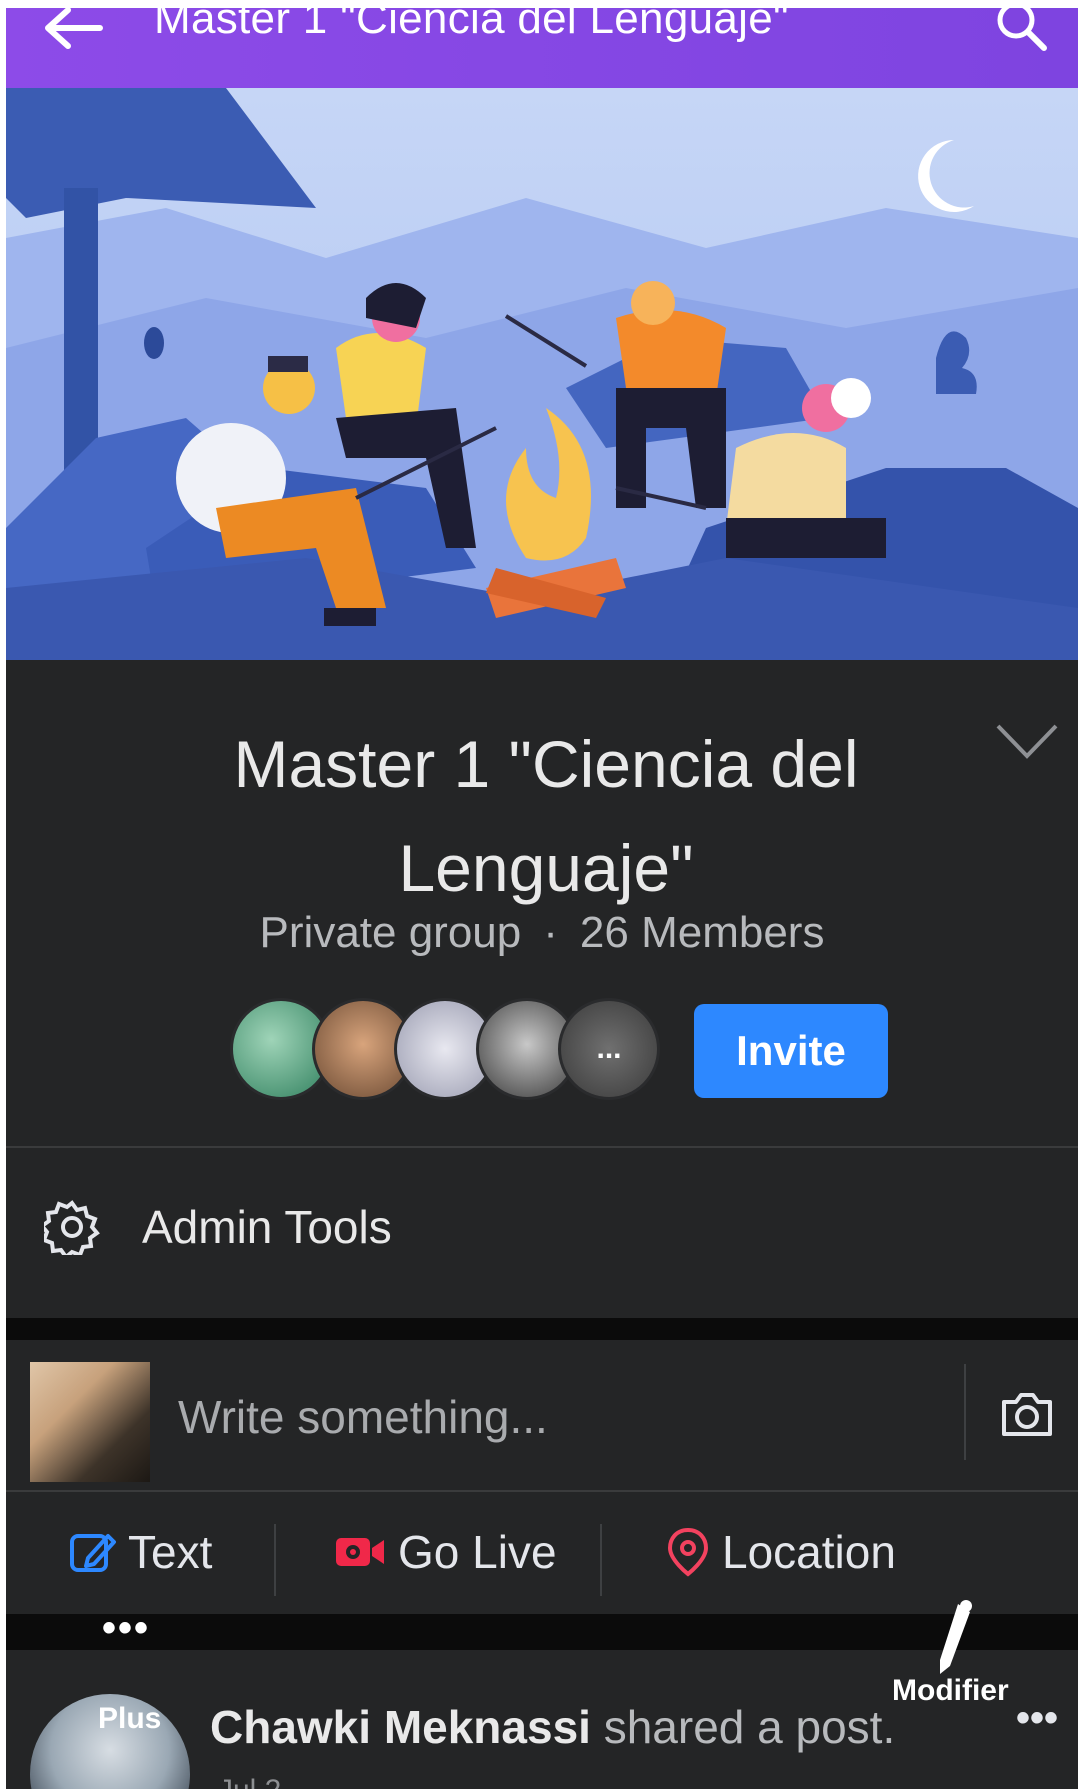  Describe the element at coordinates (471, 25) in the screenshot. I see `header-title: Master 1 "Ciencia del Lenguaje"` at that location.